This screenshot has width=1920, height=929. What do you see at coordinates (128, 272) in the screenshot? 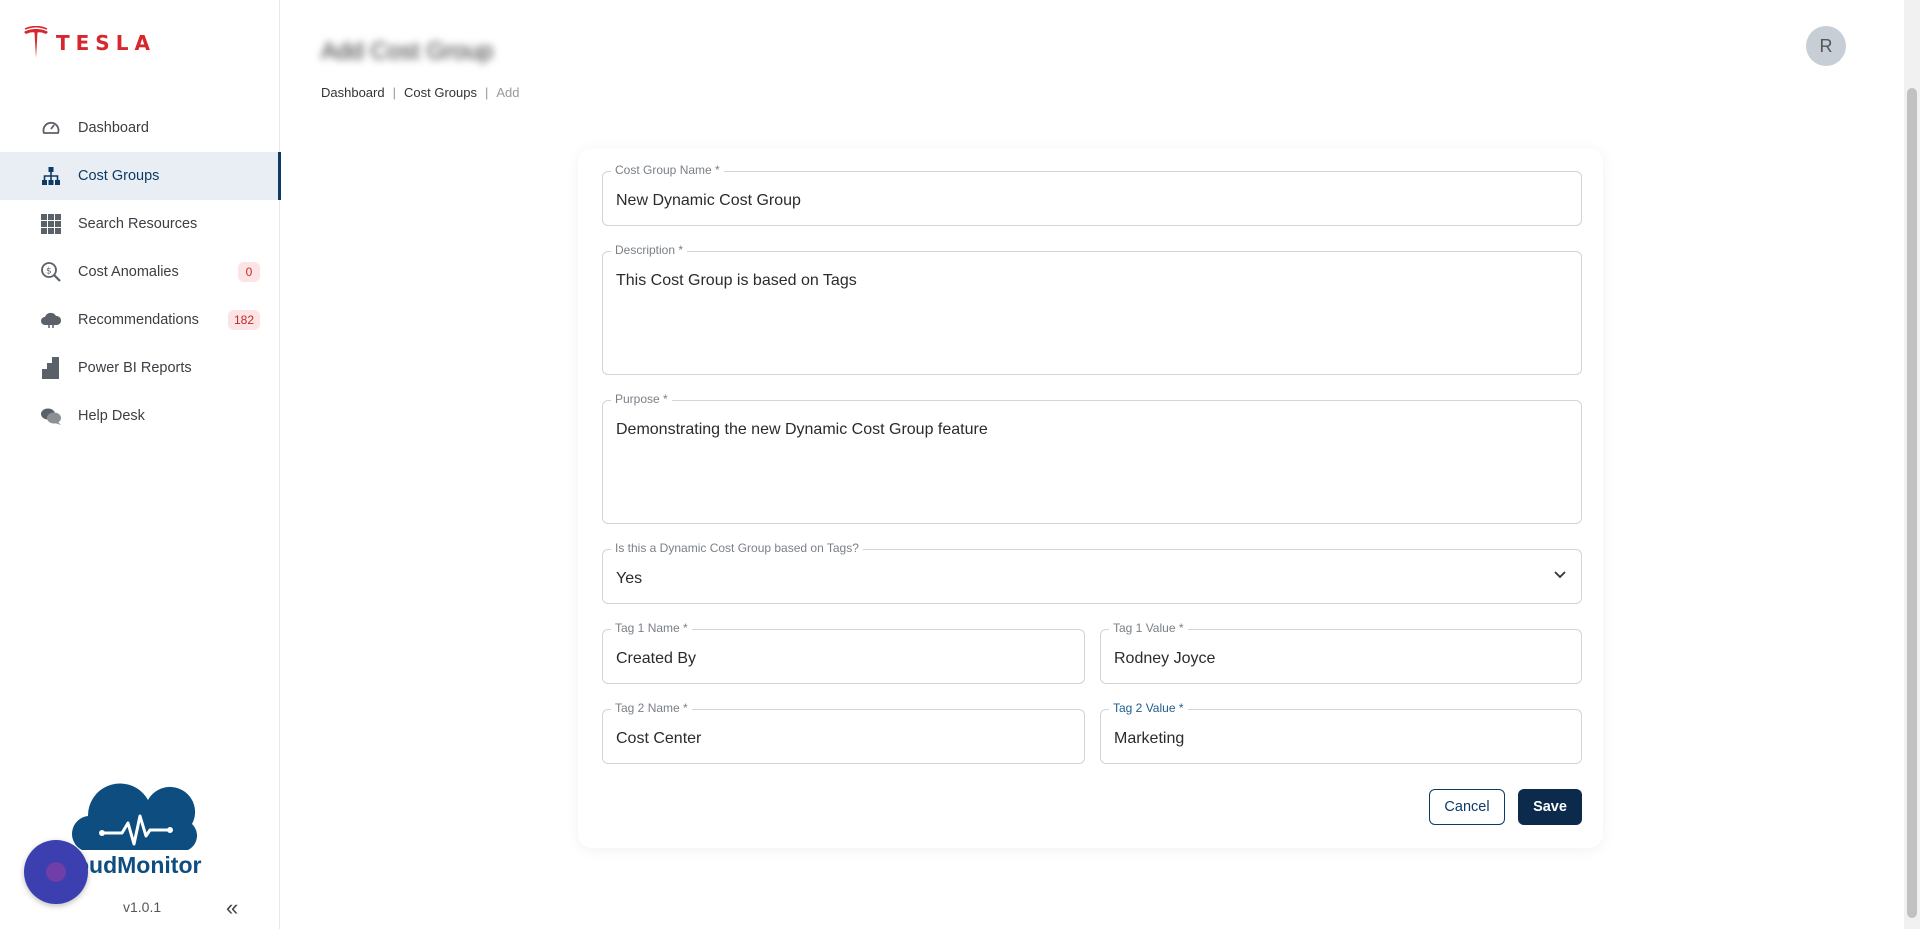
I see `sidebar-item-label: Cost Anomalies` at bounding box center [128, 272].